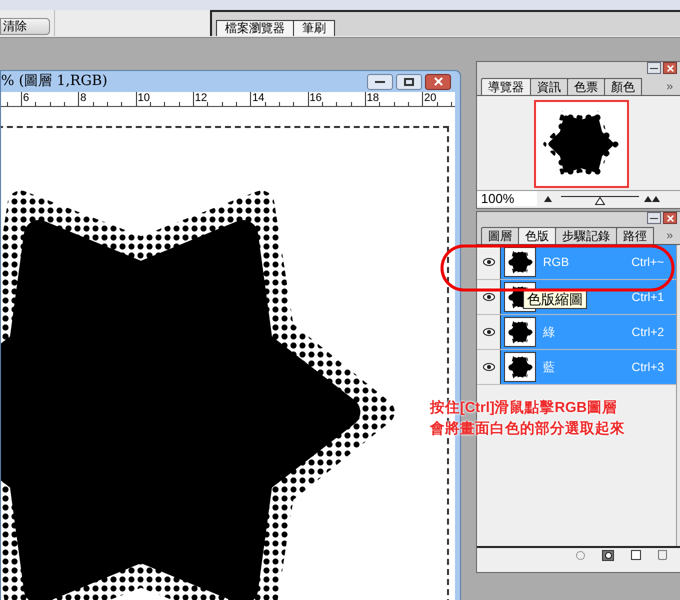 This screenshot has height=600, width=680. What do you see at coordinates (636, 555) in the screenshot?
I see `new-page-icon` at bounding box center [636, 555].